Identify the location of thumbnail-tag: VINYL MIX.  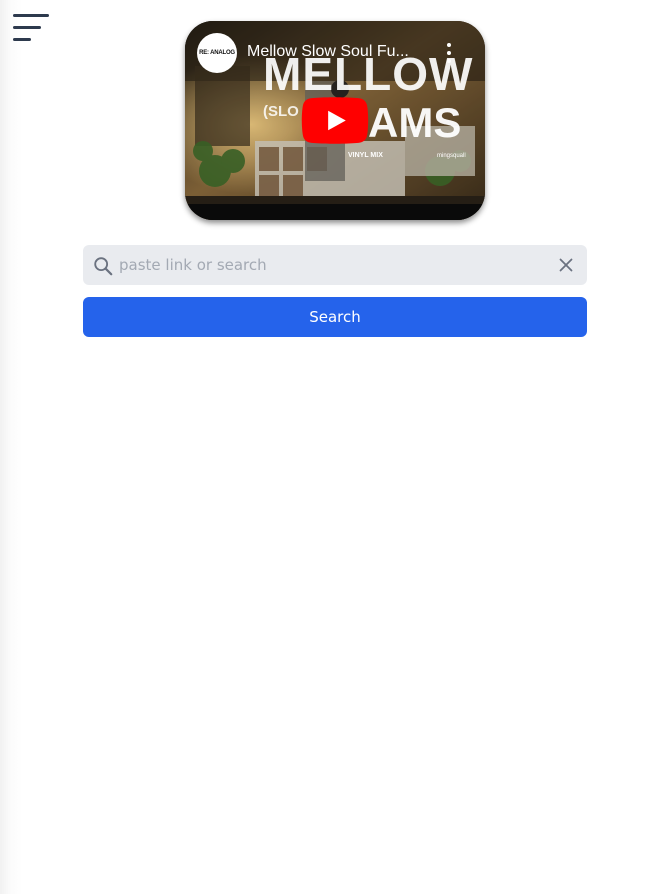
(365, 155).